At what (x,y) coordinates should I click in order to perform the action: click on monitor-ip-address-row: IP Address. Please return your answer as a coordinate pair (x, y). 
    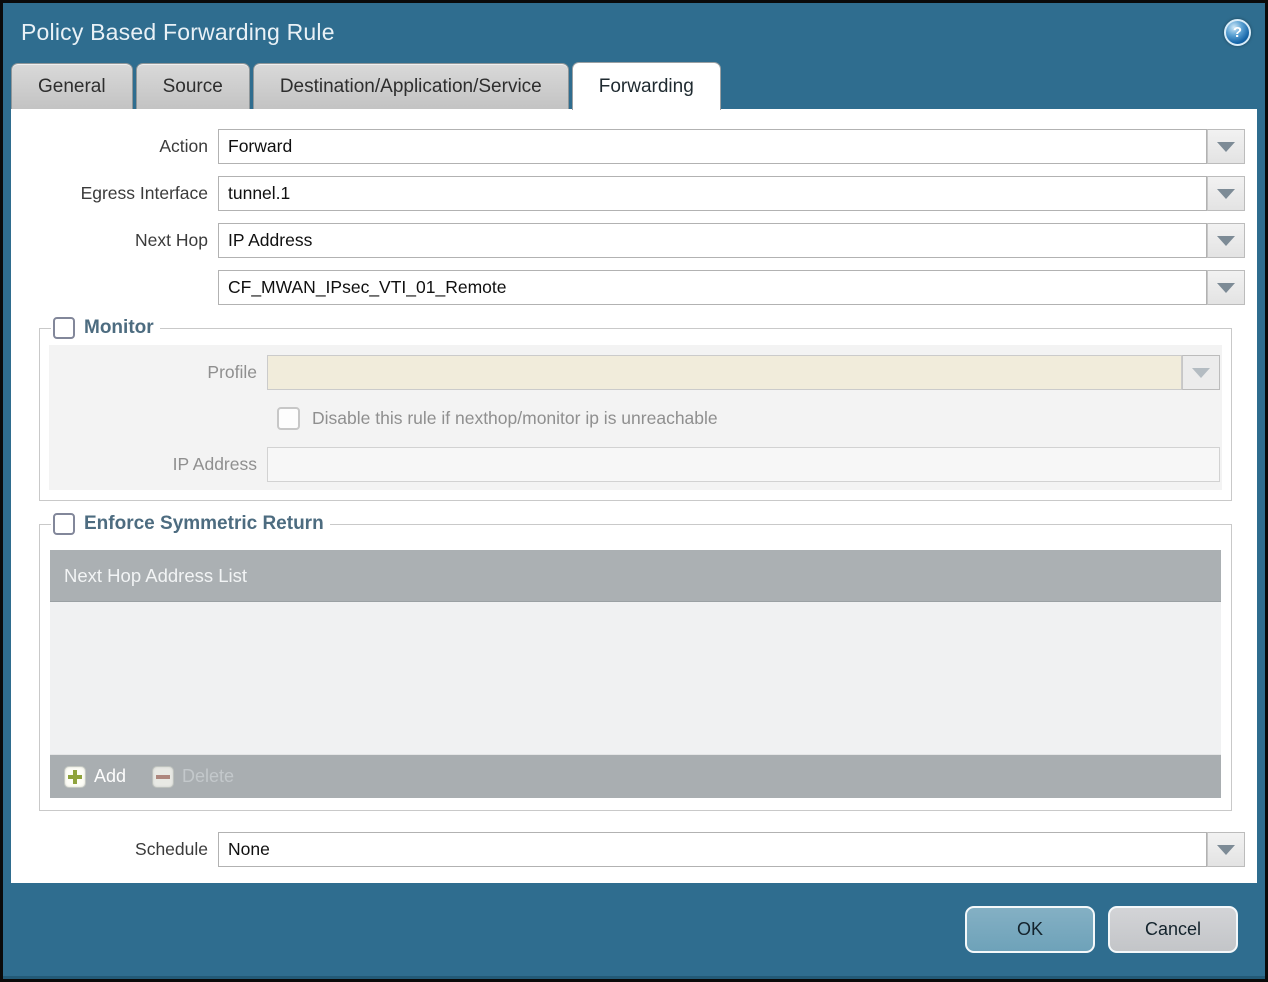
    Looking at the image, I should click on (635, 464).